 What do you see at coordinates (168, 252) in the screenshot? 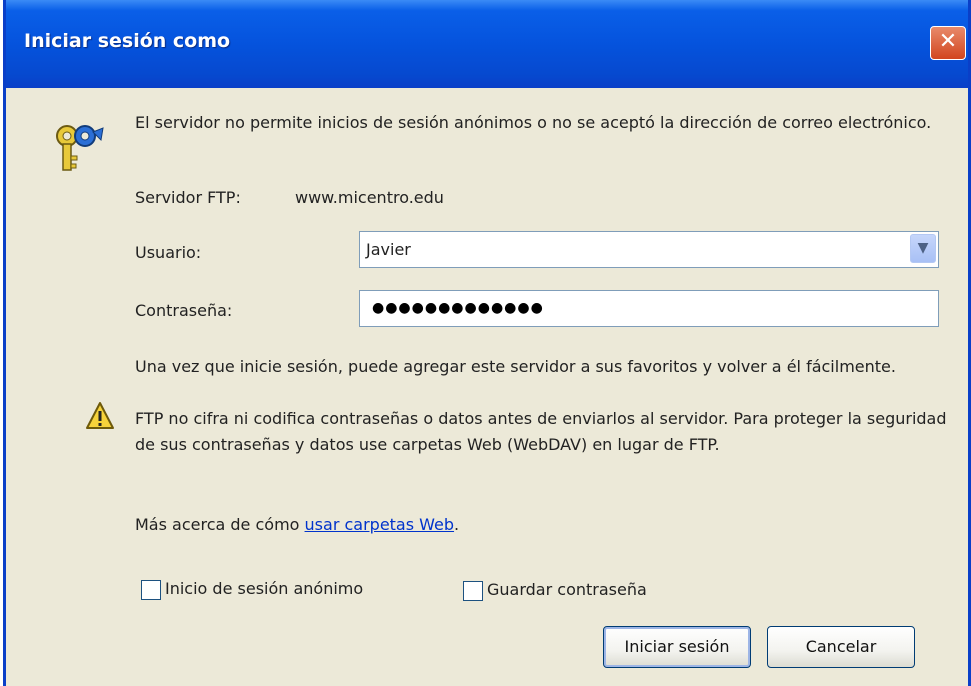
I see `user-label: Usuario:` at bounding box center [168, 252].